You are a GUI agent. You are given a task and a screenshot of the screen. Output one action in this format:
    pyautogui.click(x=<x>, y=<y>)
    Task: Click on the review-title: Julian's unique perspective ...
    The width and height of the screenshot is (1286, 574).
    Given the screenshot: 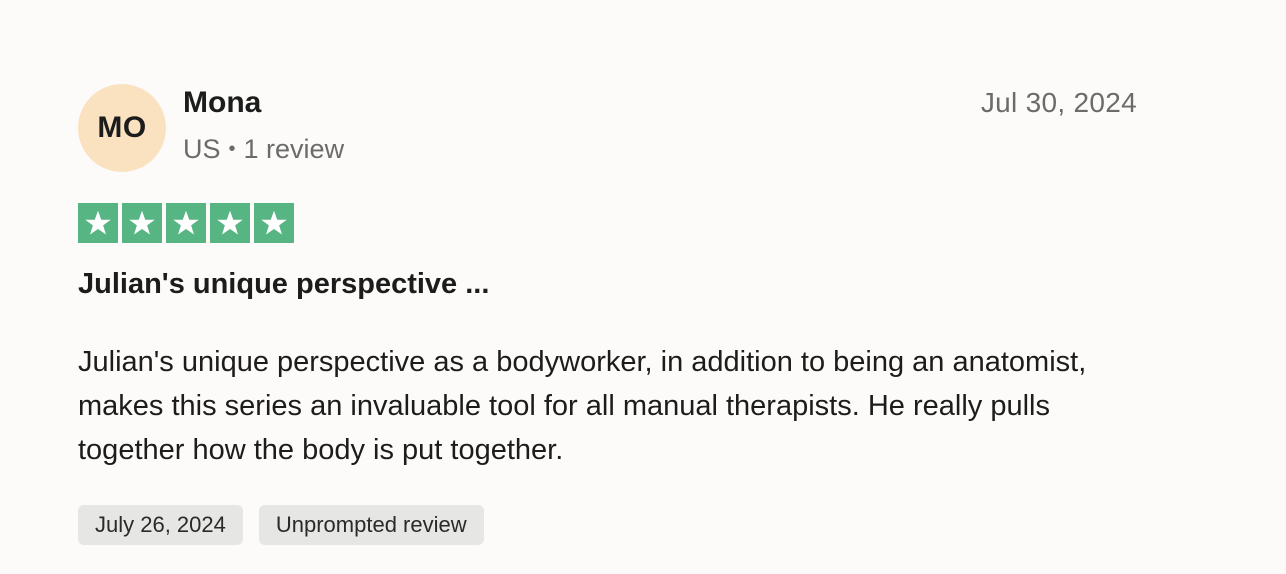 What is the action you would take?
    pyautogui.click(x=283, y=284)
    